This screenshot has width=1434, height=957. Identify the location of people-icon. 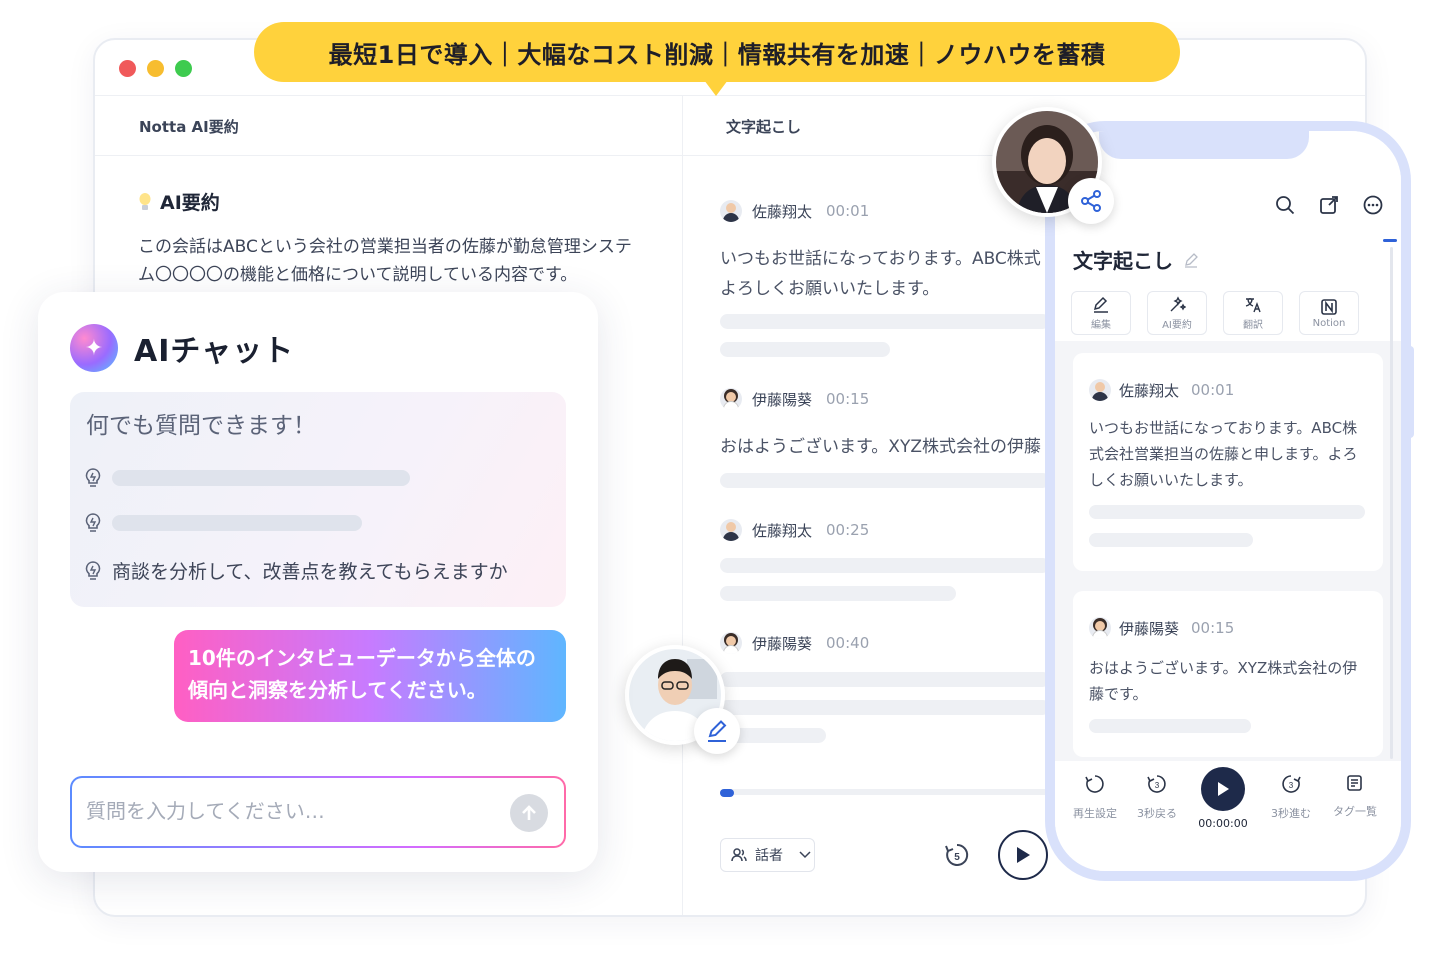
(739, 855).